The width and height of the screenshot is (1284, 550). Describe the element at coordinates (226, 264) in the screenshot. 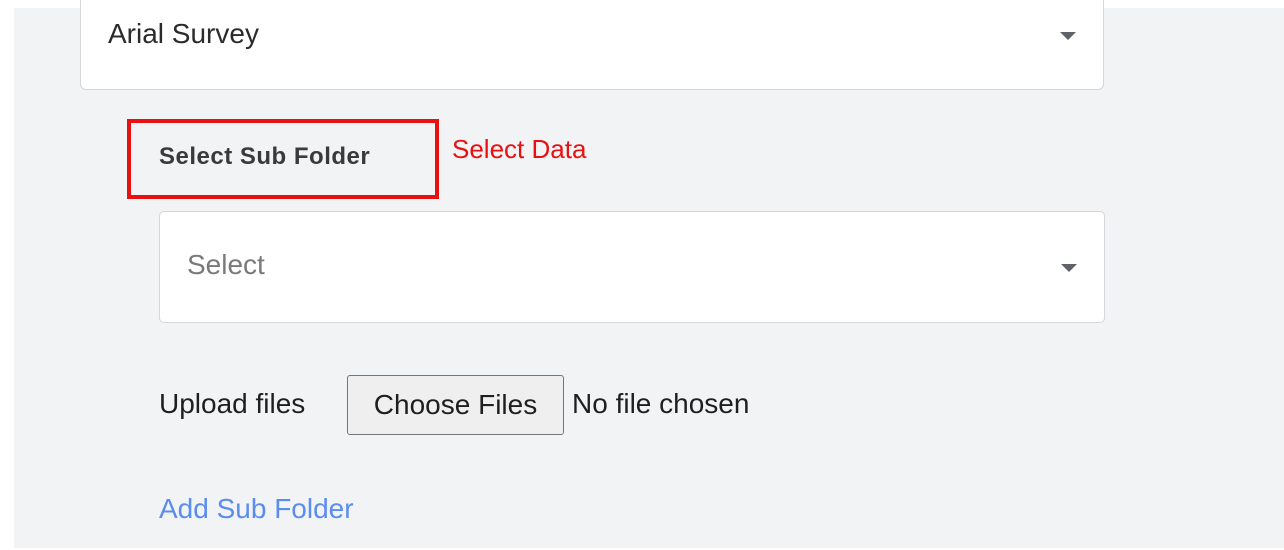

I see `sub-folder-select-placeholder: Select` at that location.